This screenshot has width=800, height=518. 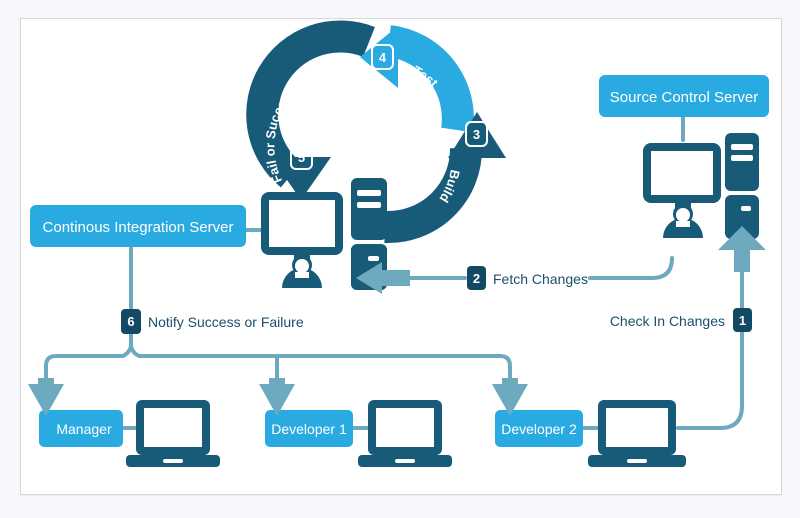 I want to click on step-badge-4-number: 4, so click(x=383, y=57).